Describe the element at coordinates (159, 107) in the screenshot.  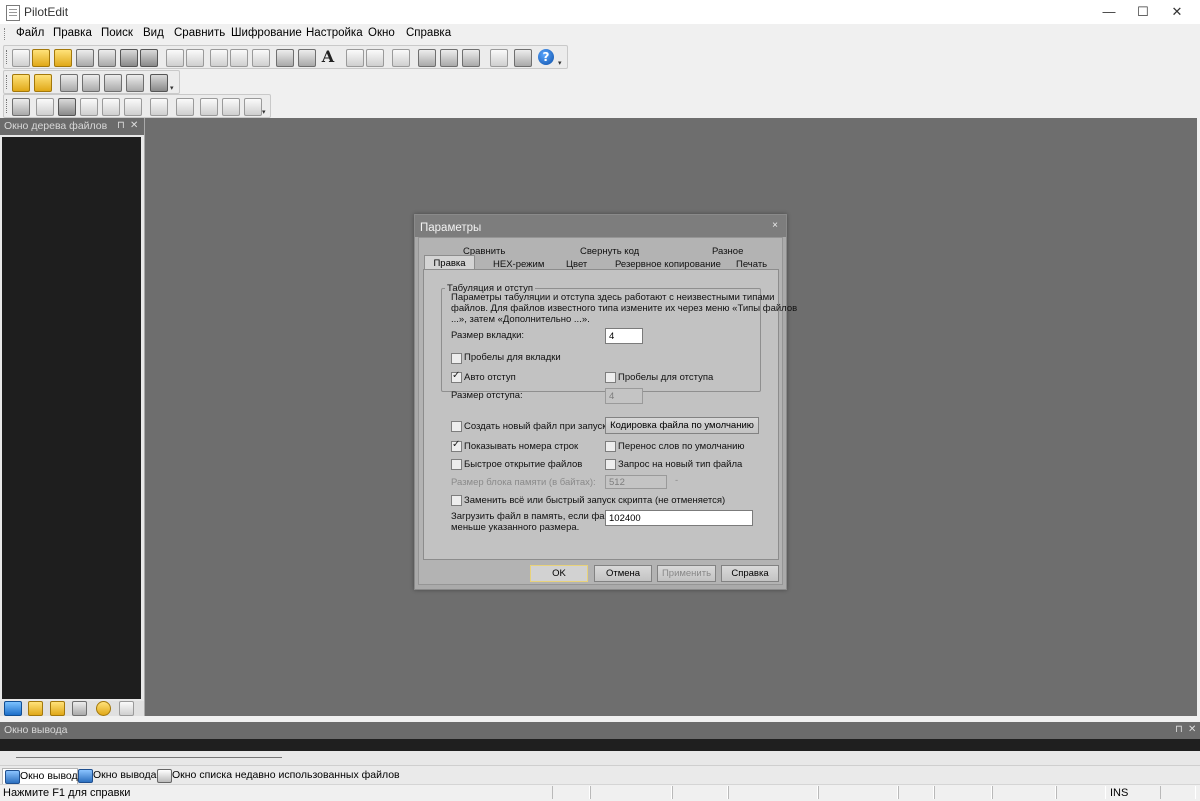
I see `search-icon` at that location.